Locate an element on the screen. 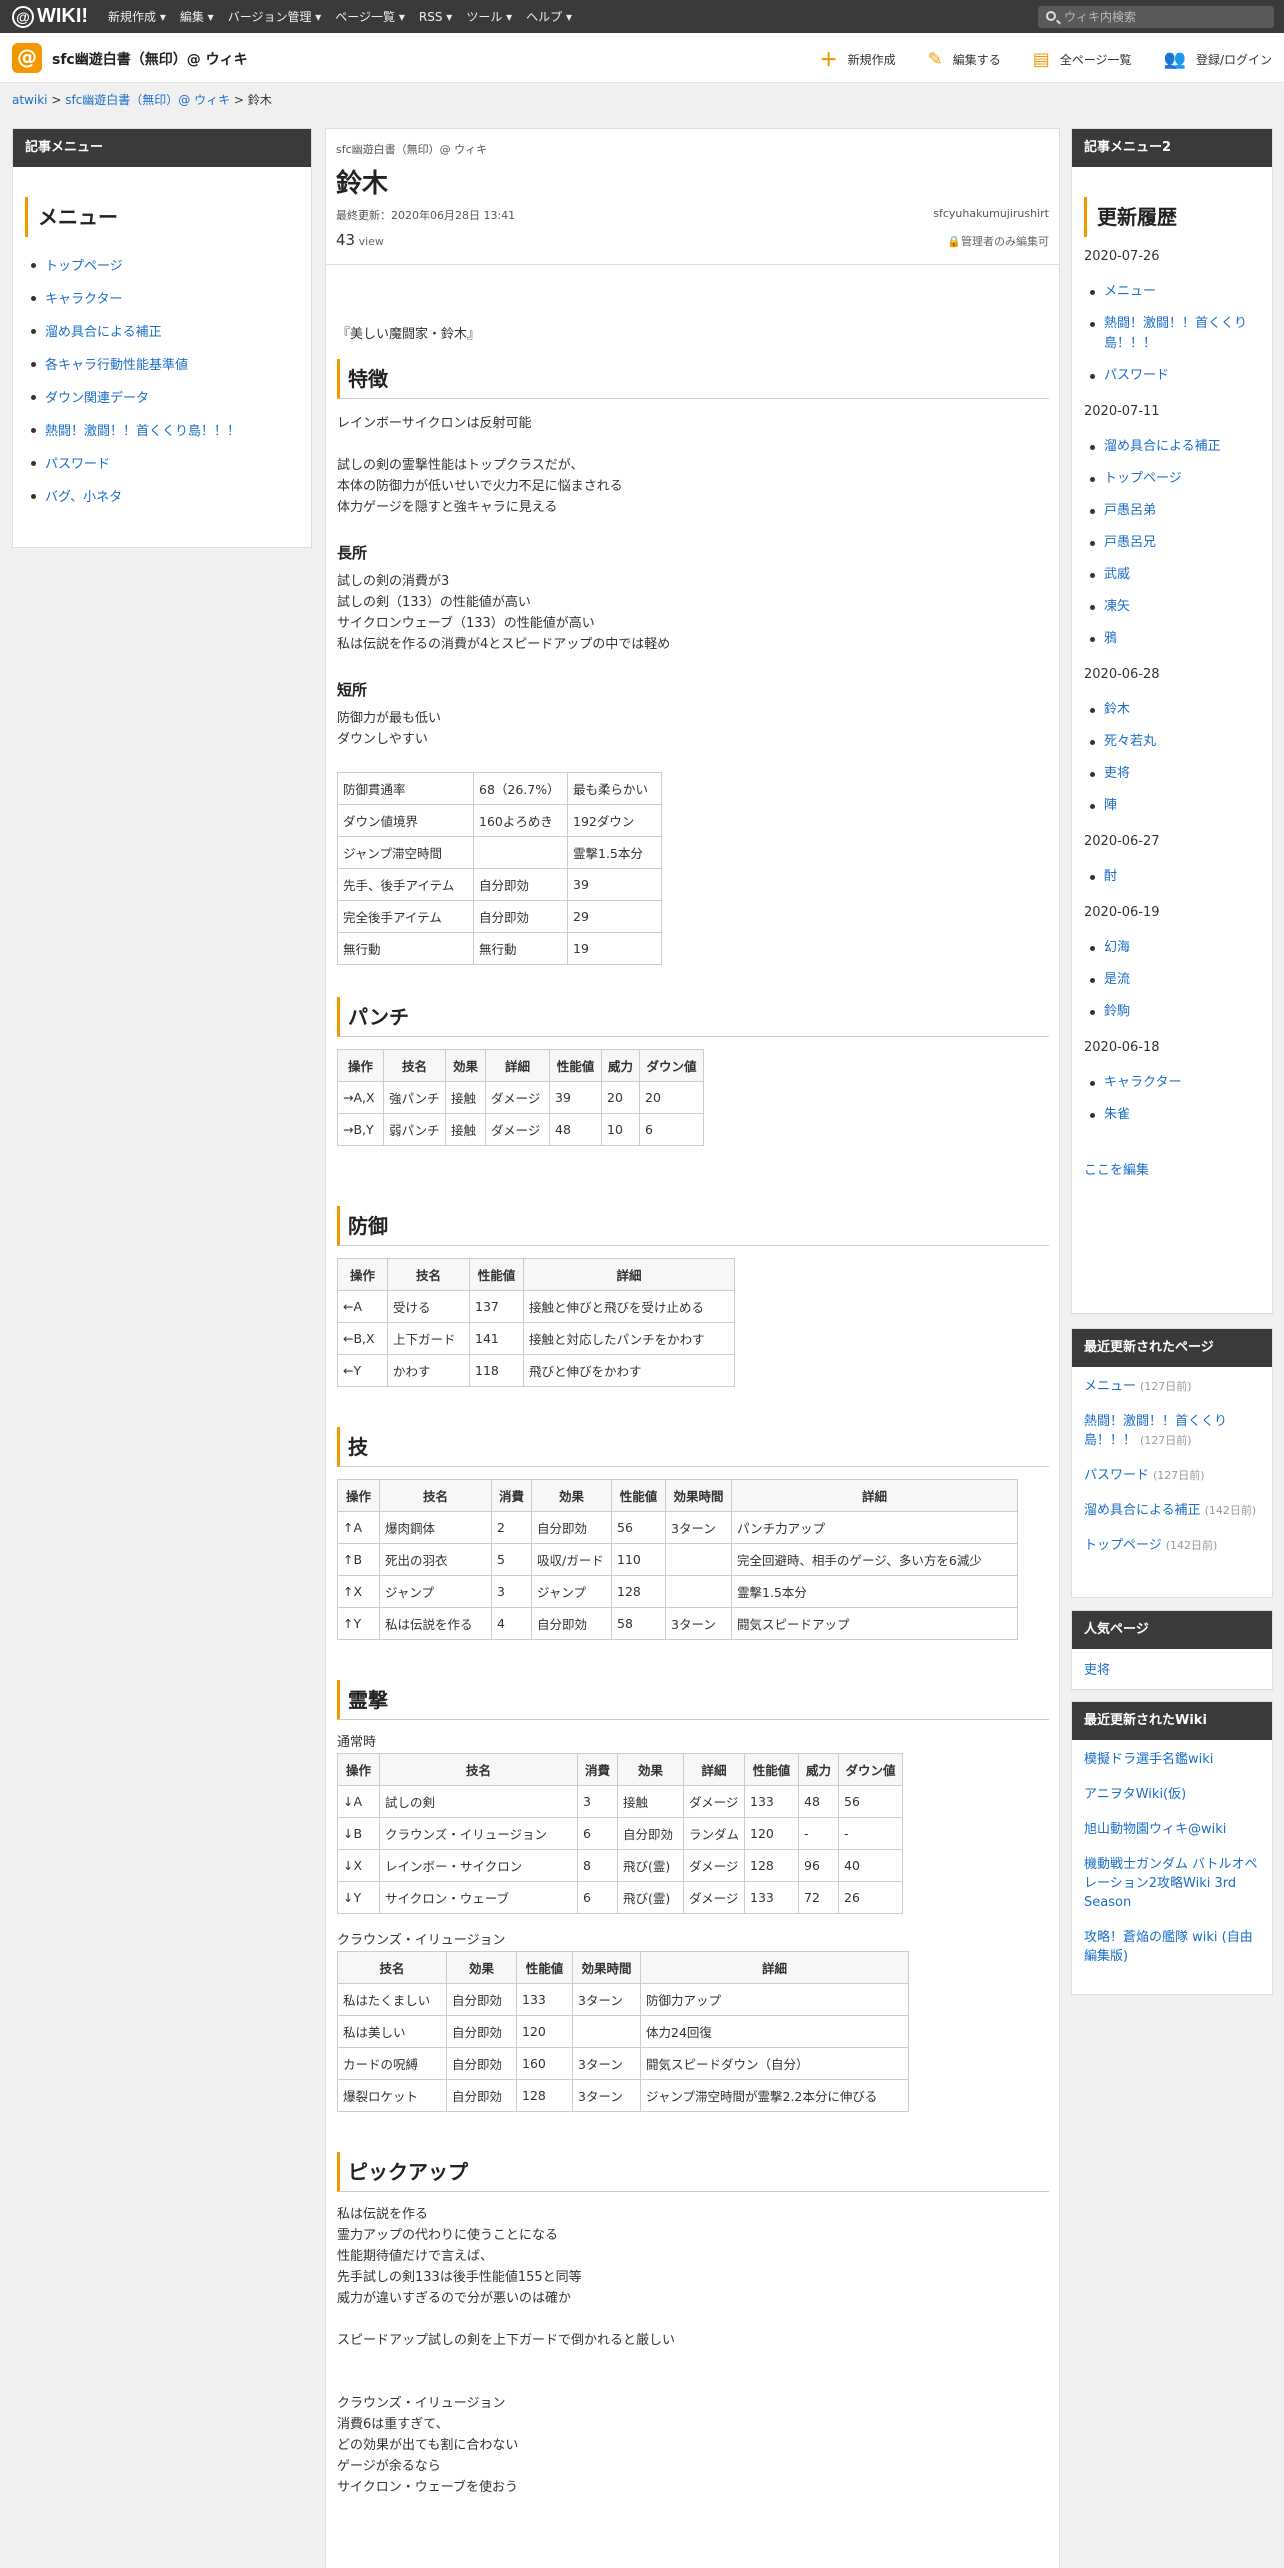 The image size is (1284, 2568). recent-wiki-link: 攻略！蒼焔の艦隊 wiki (自由編集版) is located at coordinates (1172, 1947).